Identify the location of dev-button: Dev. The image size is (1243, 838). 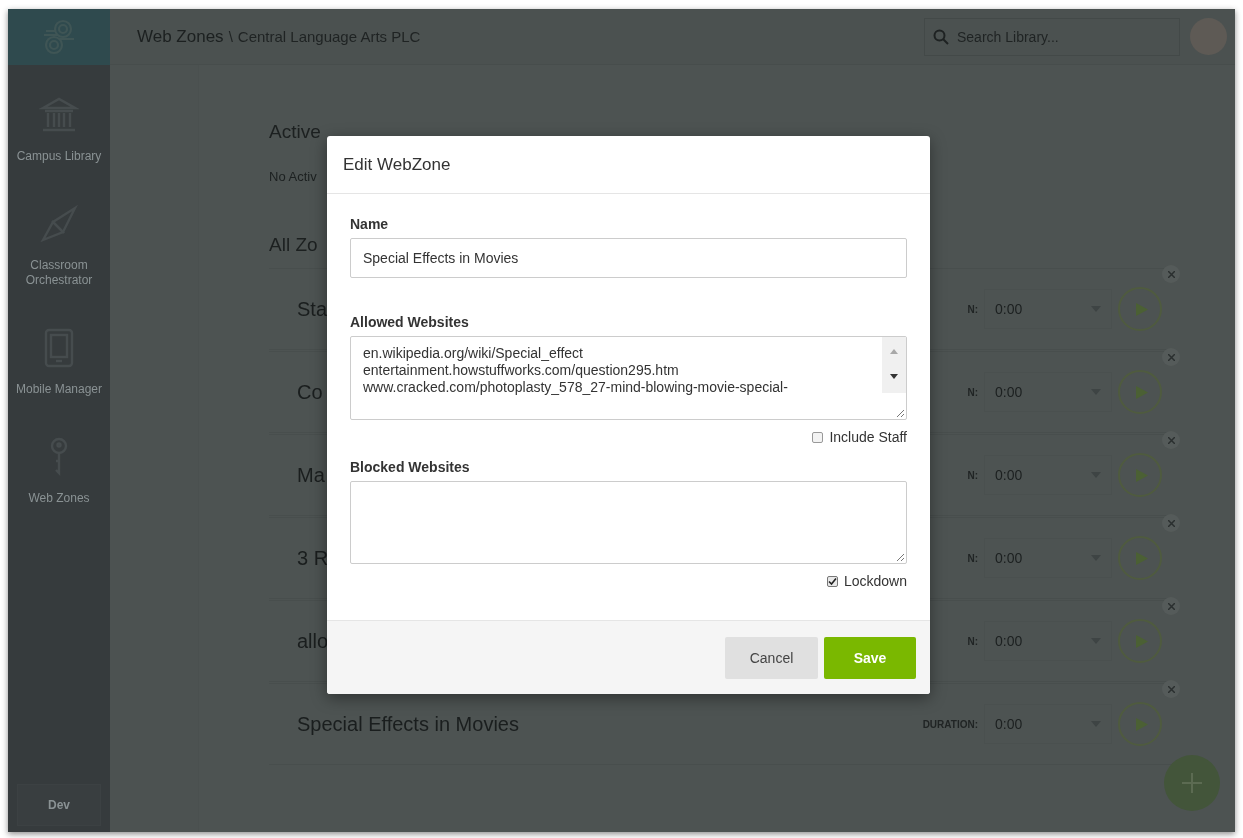
(59, 805).